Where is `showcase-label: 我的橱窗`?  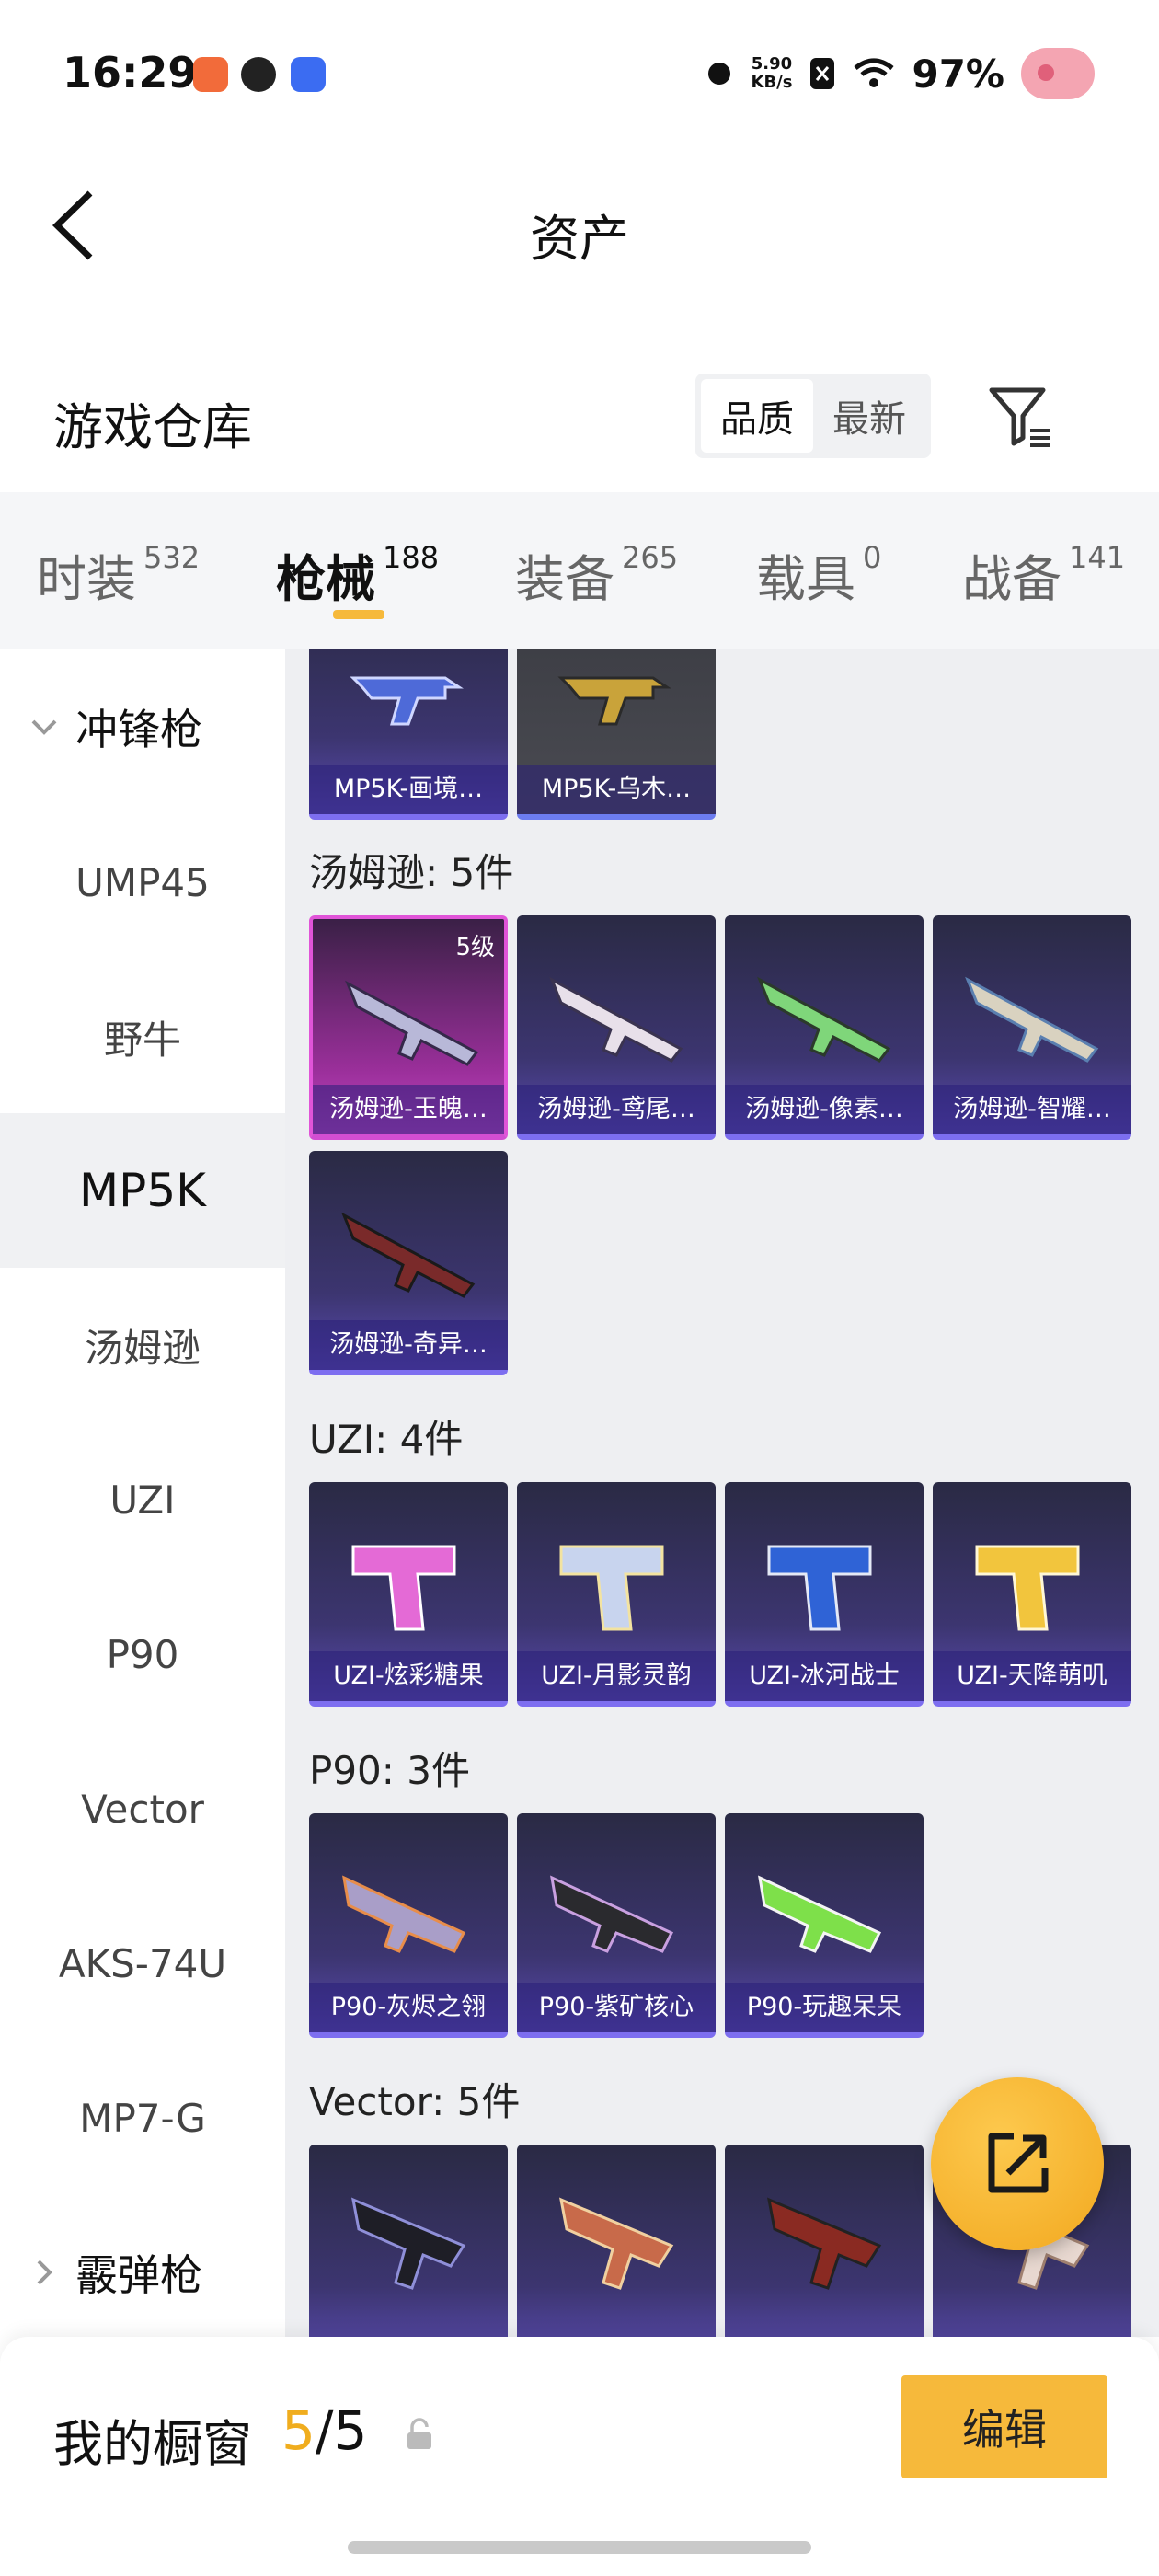
showcase-label: 我的橱窗 is located at coordinates (152, 2444).